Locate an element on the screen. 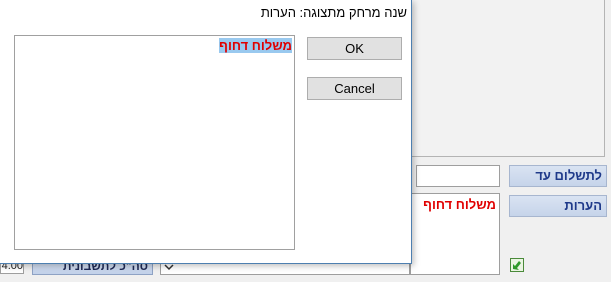  green-arrow-icon is located at coordinates (517, 265).